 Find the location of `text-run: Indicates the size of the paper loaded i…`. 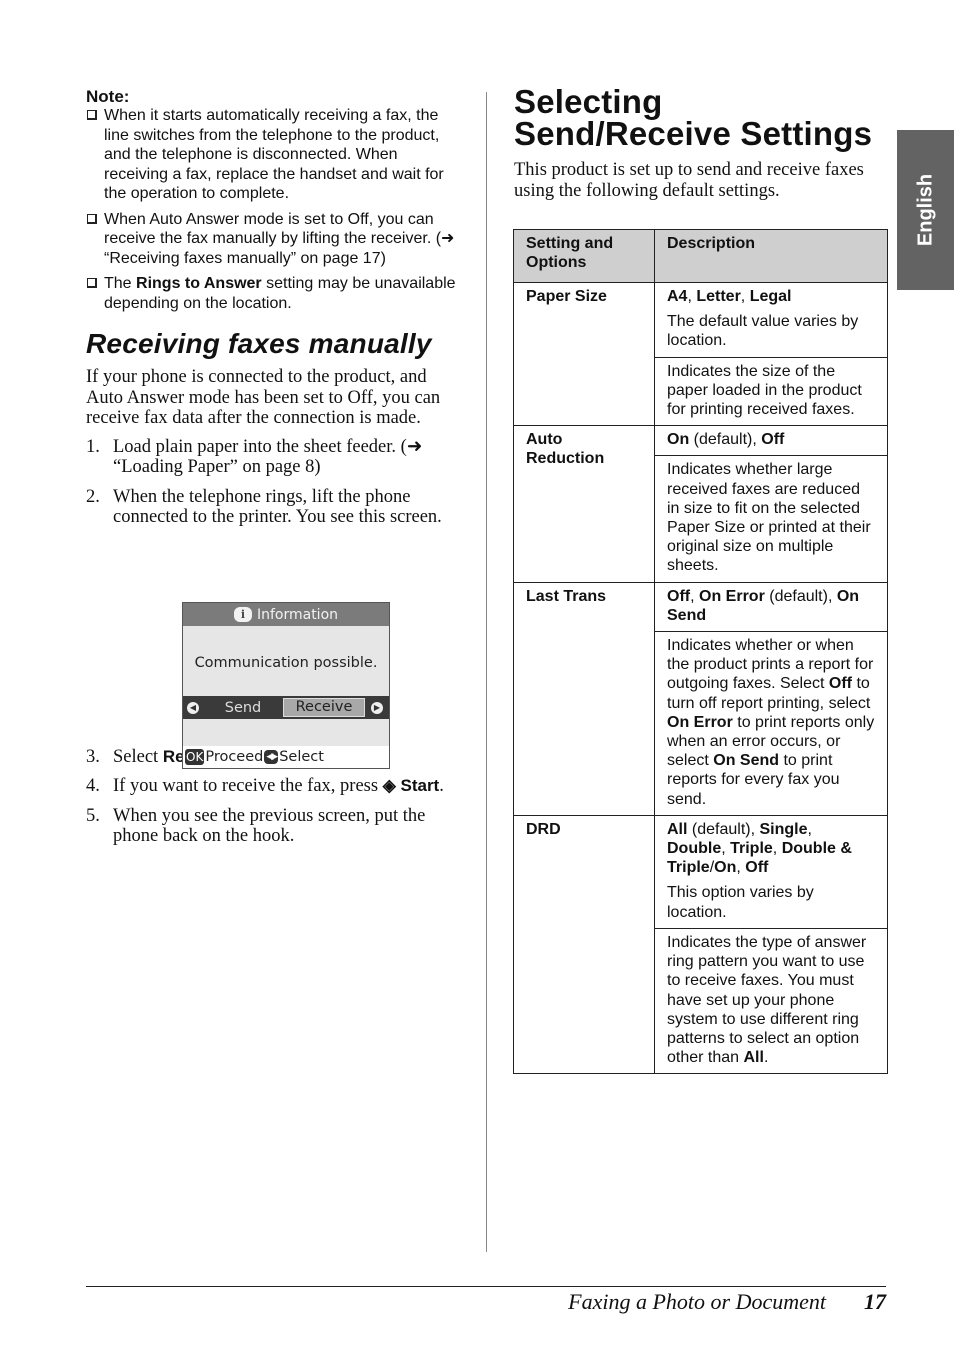

text-run: Indicates the size of the paper loaded i… is located at coordinates (764, 390).